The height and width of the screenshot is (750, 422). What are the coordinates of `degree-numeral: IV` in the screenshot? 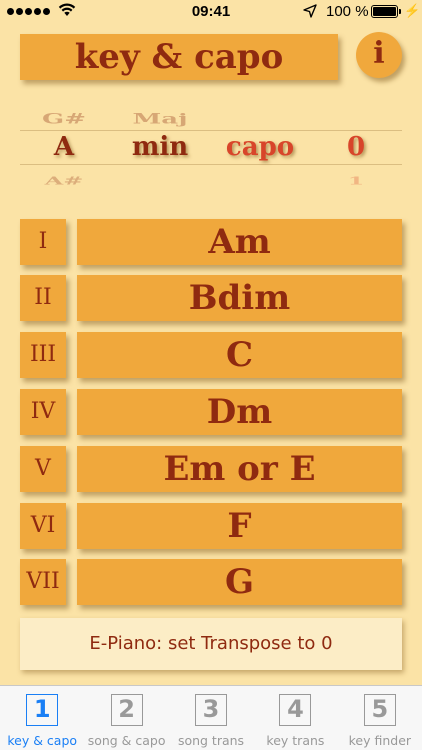 It's located at (43, 412).